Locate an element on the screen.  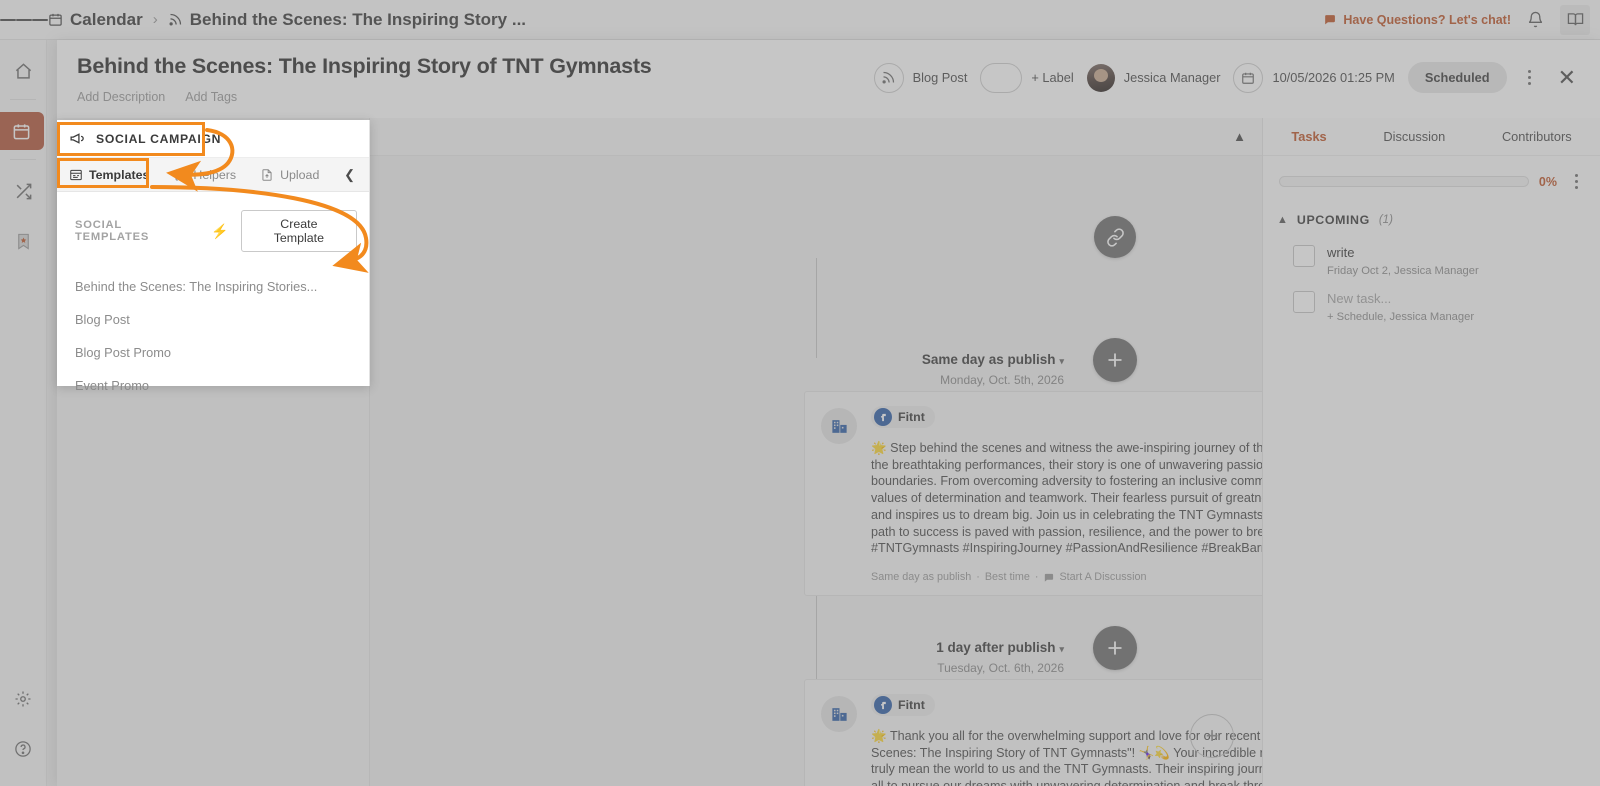
post-footer-time-1: Best time is located at coordinates (1007, 577).